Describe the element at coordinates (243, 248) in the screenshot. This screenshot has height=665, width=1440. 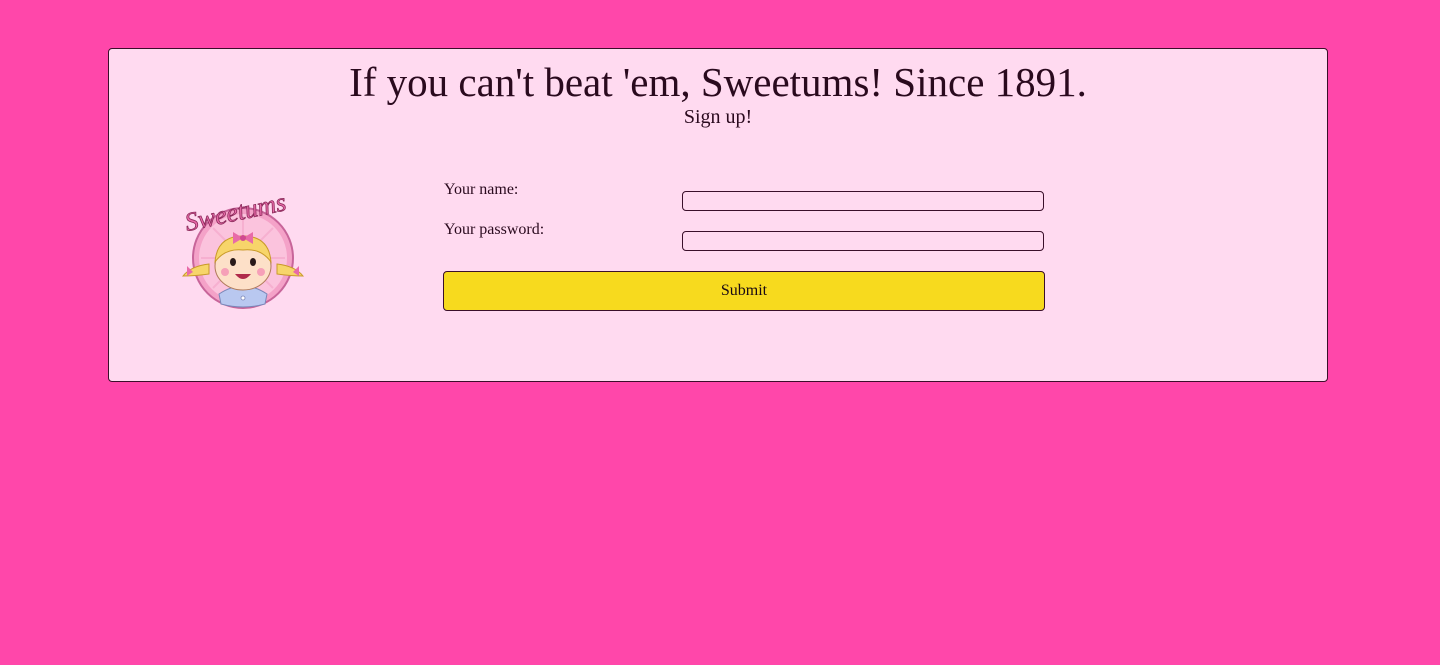
I see `sweetums-logo: Sweetums` at that location.